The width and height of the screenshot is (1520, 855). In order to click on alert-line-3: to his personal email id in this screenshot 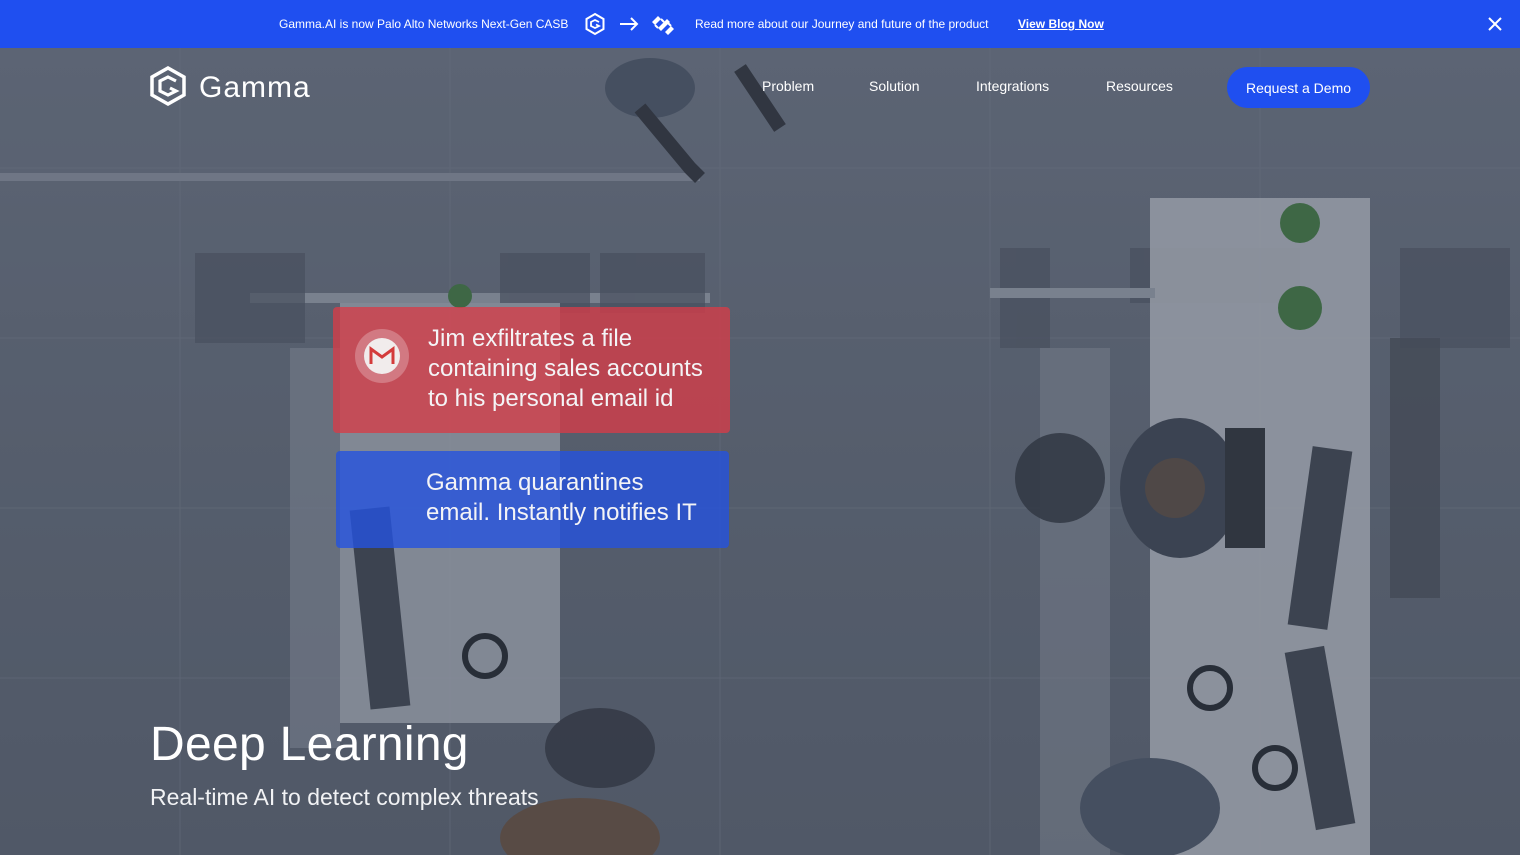, I will do `click(551, 398)`.